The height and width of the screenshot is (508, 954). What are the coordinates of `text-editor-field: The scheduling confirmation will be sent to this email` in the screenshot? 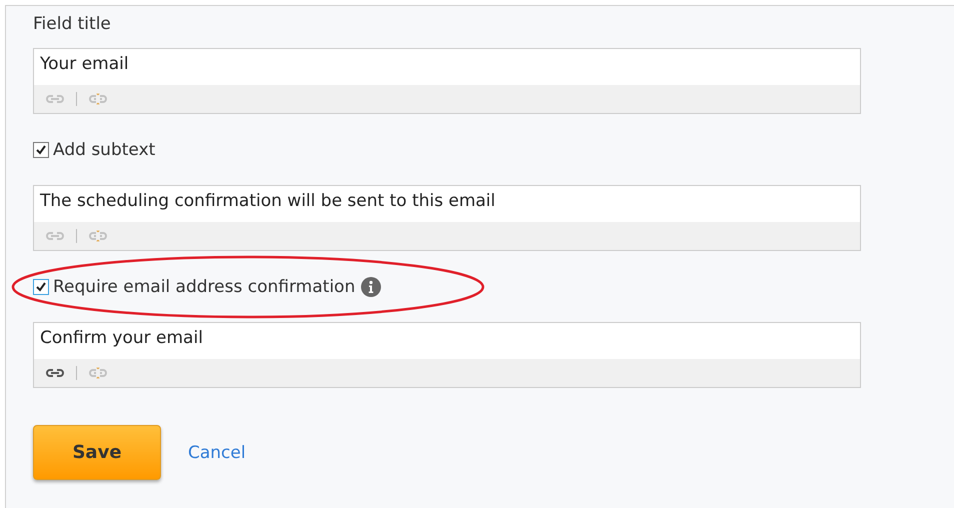 It's located at (447, 218).